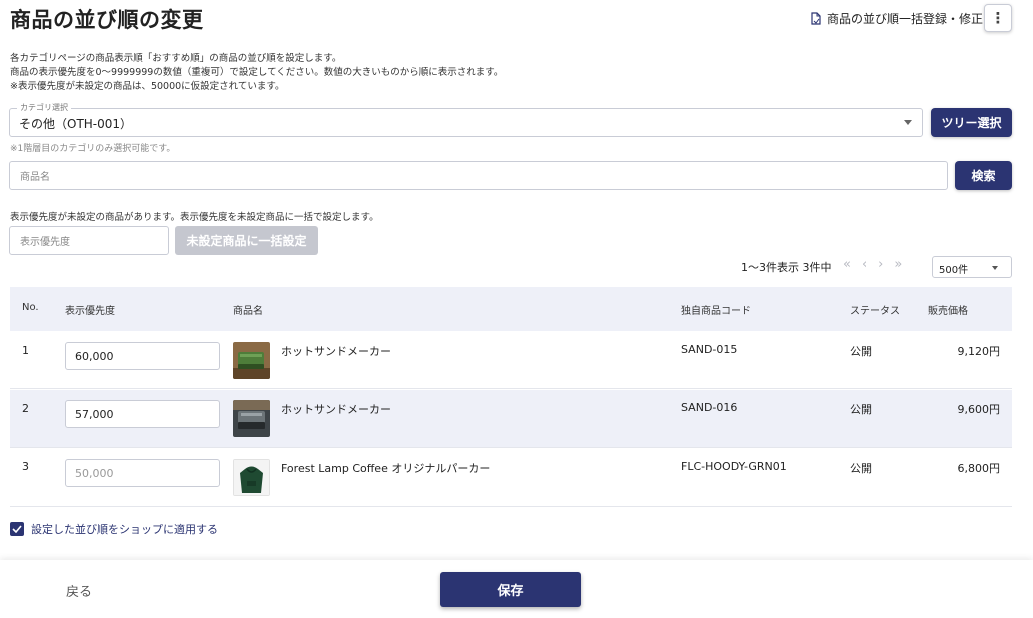  Describe the element at coordinates (816, 18) in the screenshot. I see `document-icon` at that location.